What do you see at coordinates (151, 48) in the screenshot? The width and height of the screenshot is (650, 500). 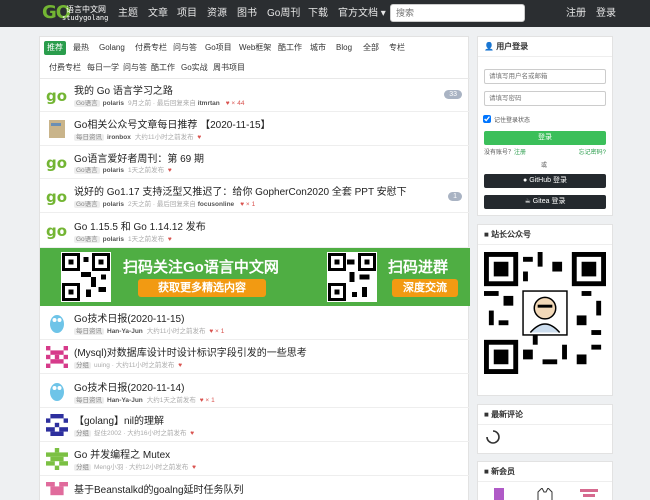 I see `tab-paid-column: 付费专栏` at bounding box center [151, 48].